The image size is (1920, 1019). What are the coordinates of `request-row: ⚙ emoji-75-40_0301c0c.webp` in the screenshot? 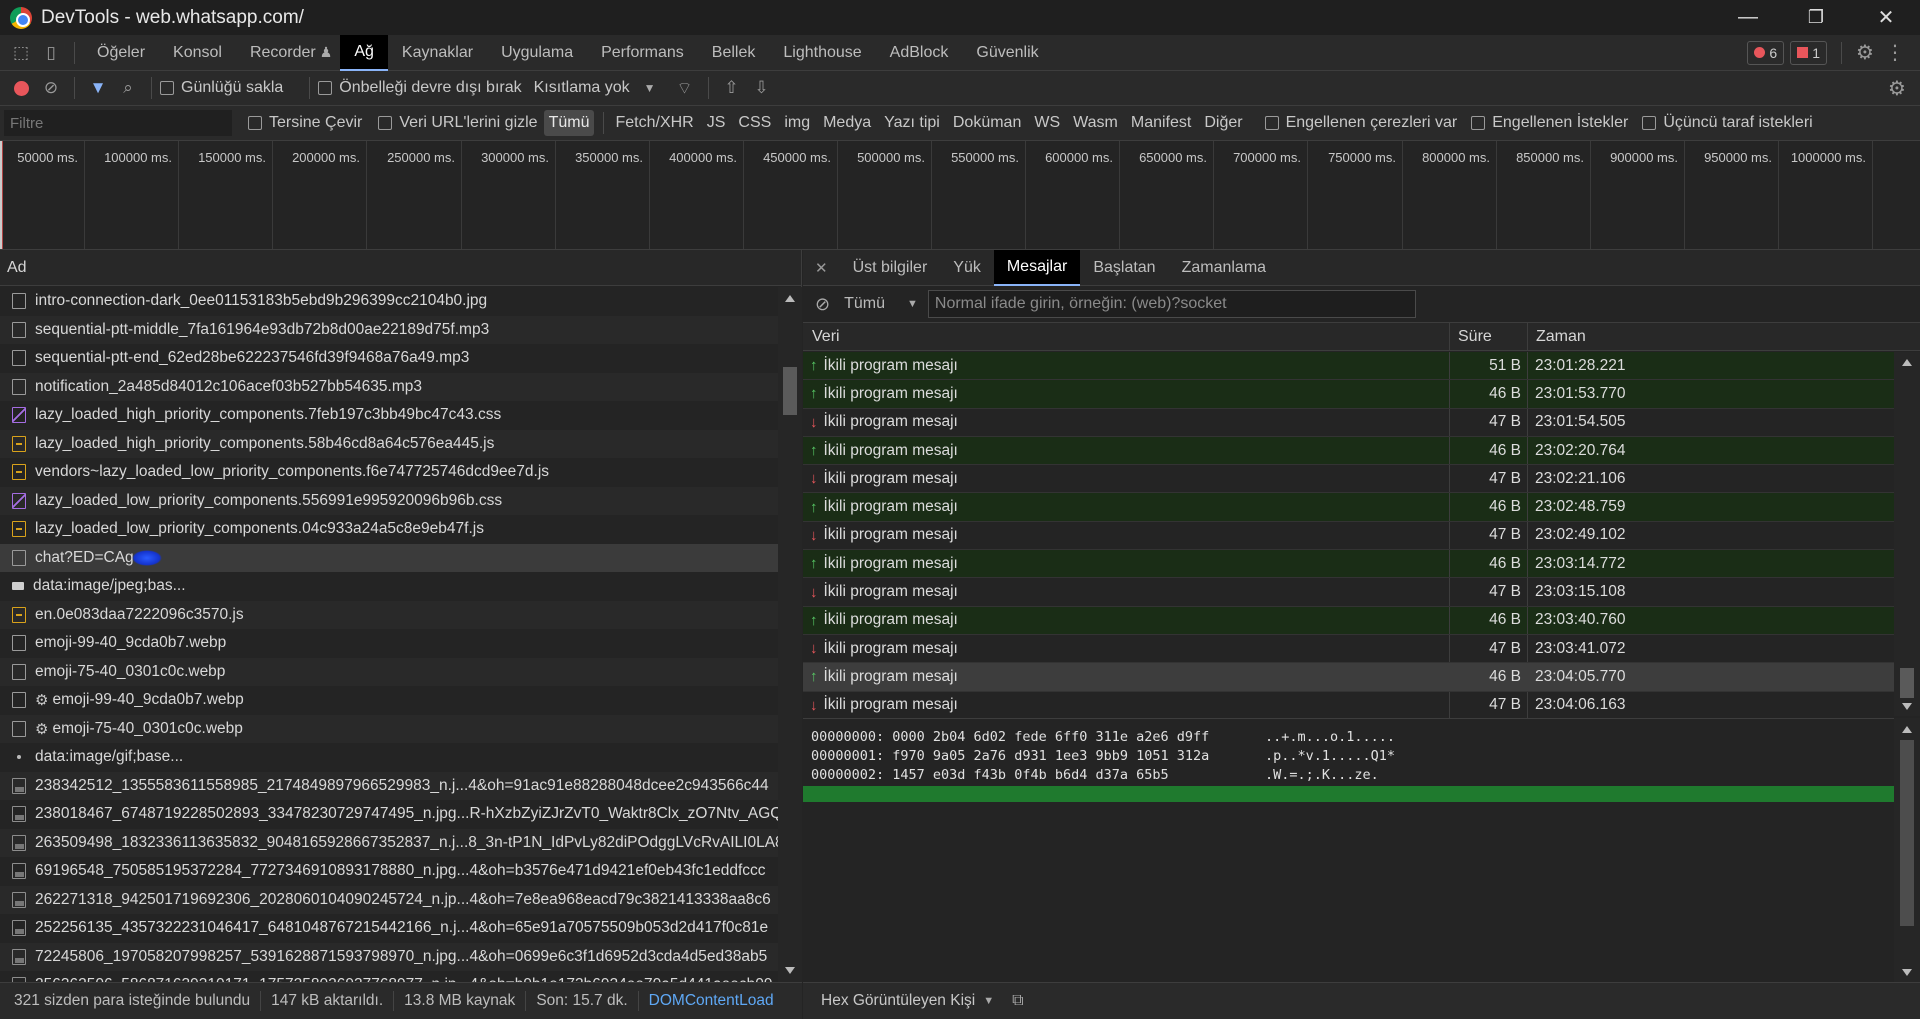 It's located at (389, 728).